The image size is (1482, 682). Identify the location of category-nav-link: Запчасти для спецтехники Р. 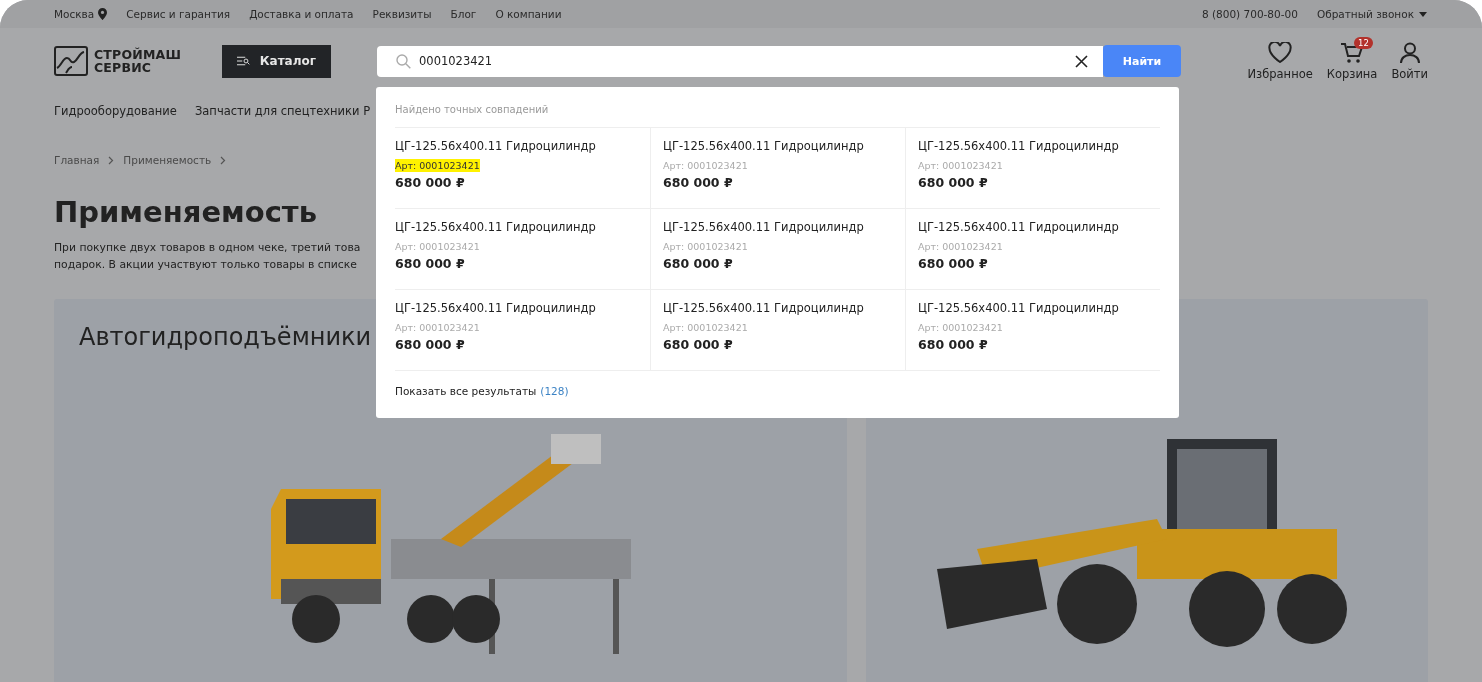
(282, 111).